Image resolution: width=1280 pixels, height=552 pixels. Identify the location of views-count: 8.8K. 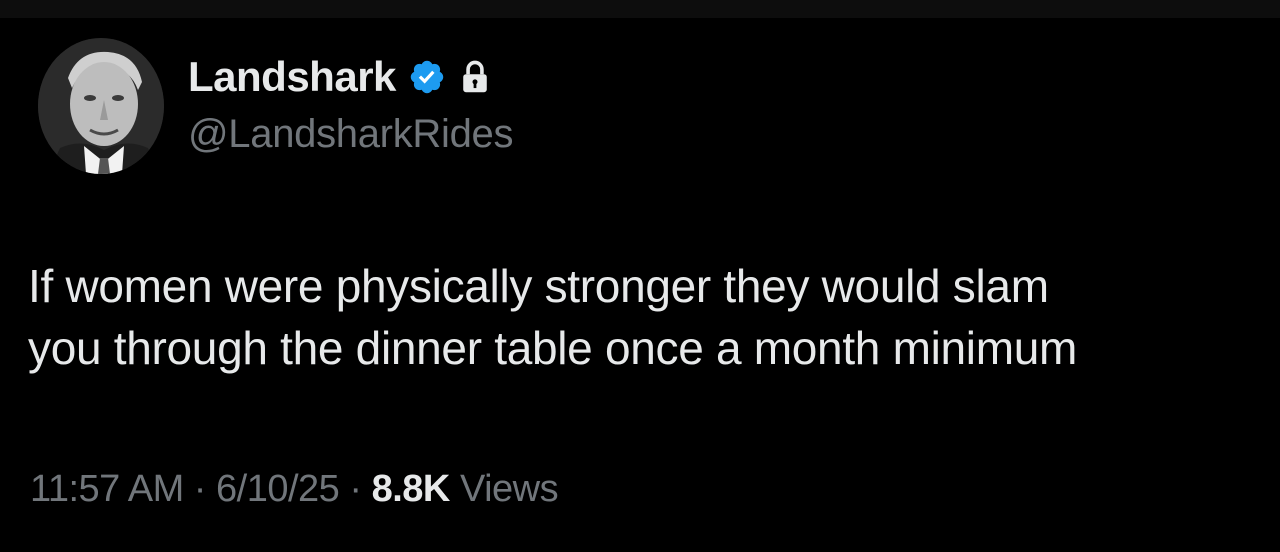
(411, 489).